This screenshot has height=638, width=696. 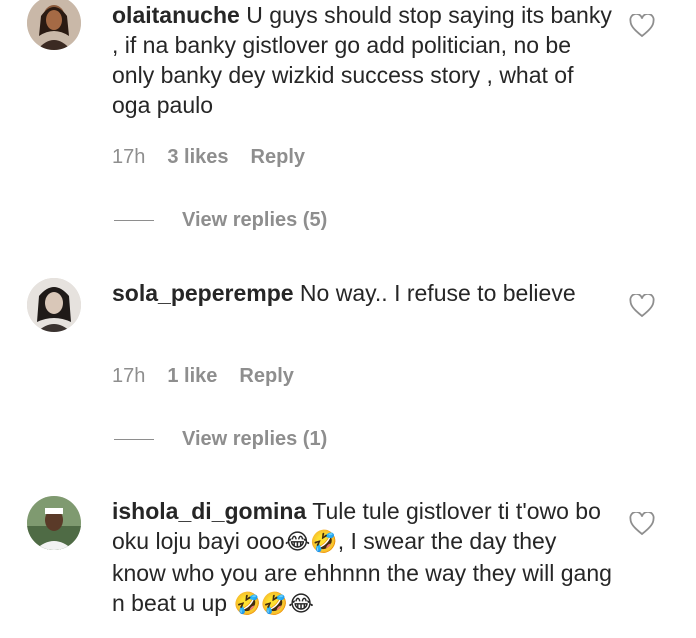 I want to click on view-replies-button: View replies (5), so click(x=220, y=220).